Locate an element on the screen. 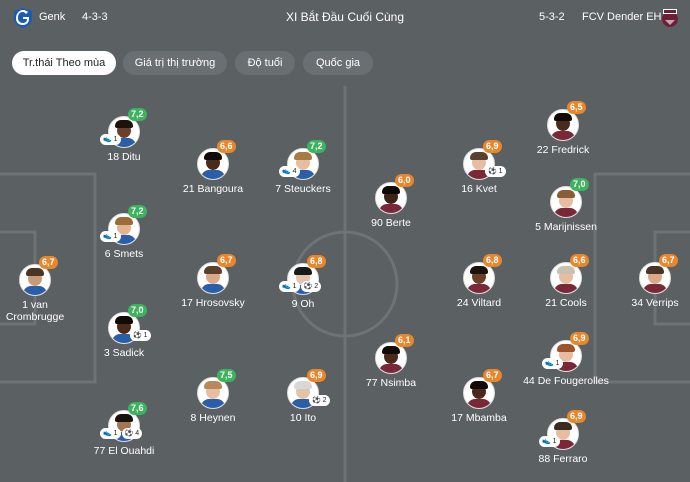 The image size is (690, 482). player-name: 10 Ito is located at coordinates (303, 418).